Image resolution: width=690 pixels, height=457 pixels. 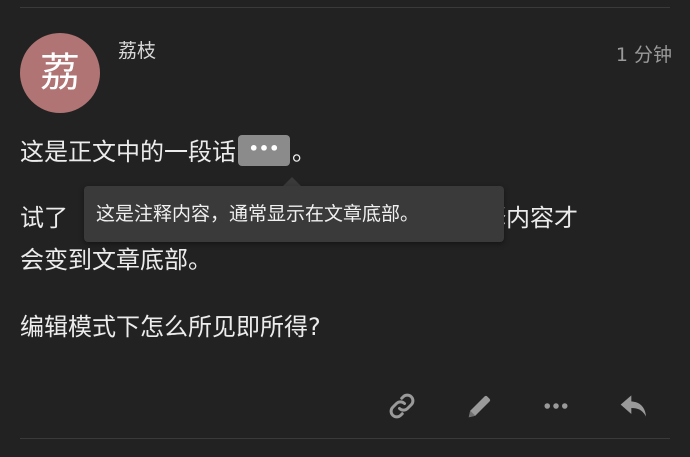 I want to click on more-actions-button, so click(x=556, y=406).